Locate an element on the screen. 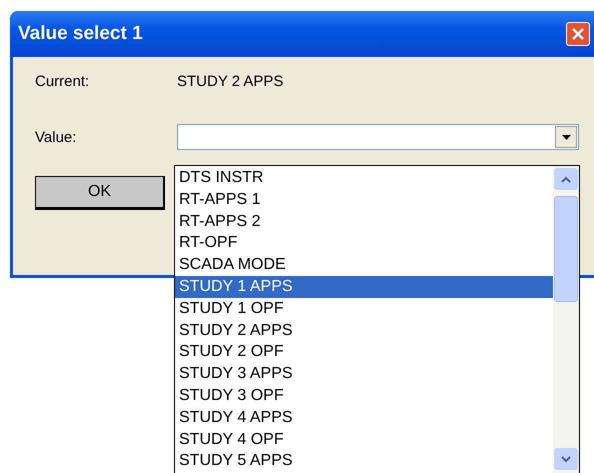 The height and width of the screenshot is (473, 594). chevron-down-icon is located at coordinates (566, 459).